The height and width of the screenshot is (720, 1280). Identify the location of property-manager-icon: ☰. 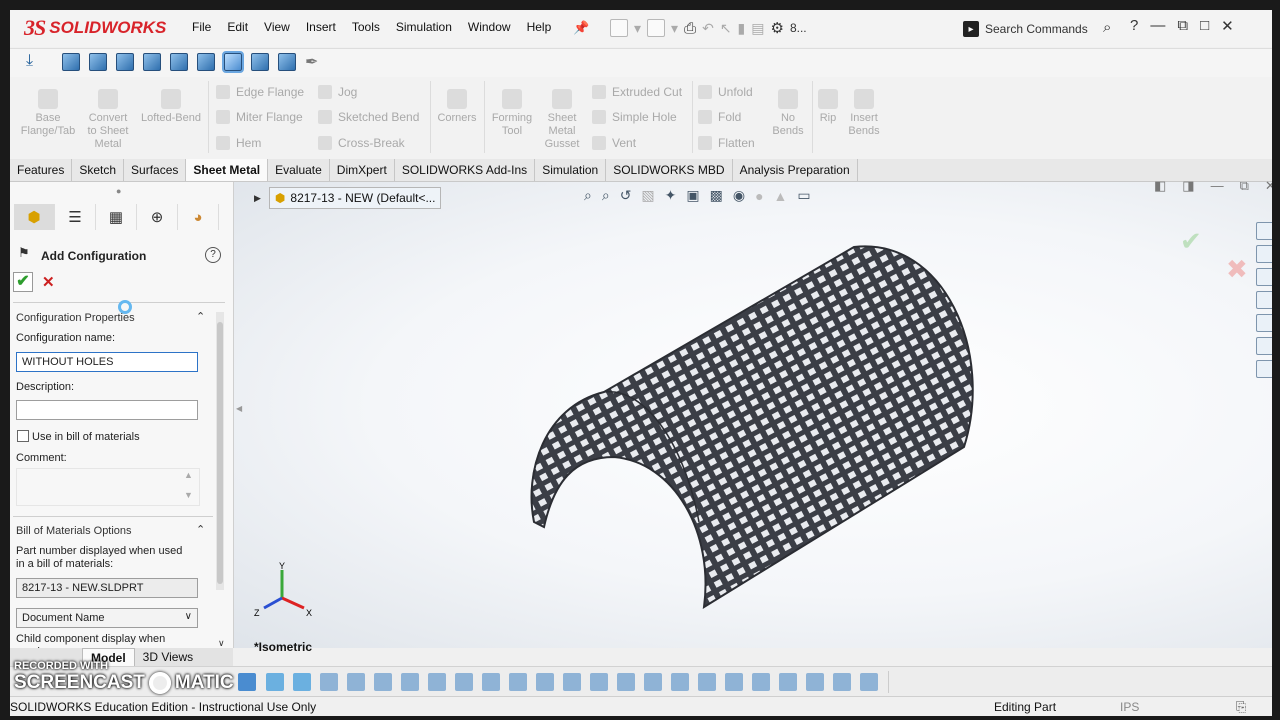
(75, 217).